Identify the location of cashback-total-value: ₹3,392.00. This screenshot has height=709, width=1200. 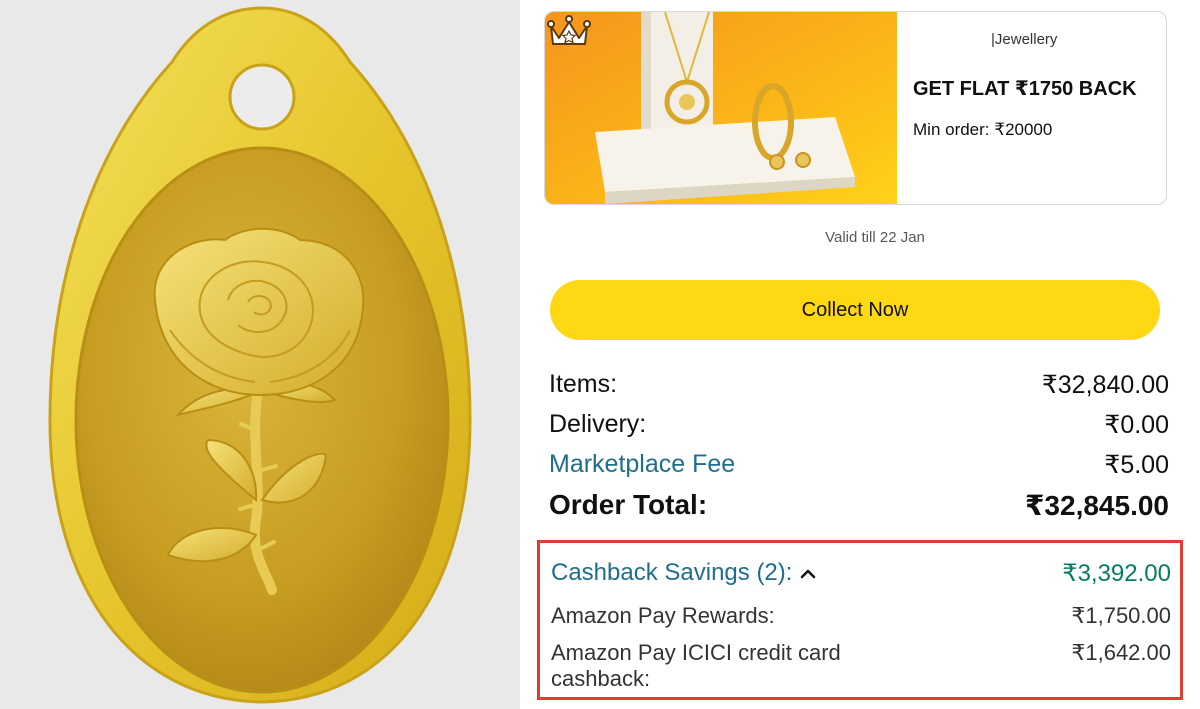
(1116, 573).